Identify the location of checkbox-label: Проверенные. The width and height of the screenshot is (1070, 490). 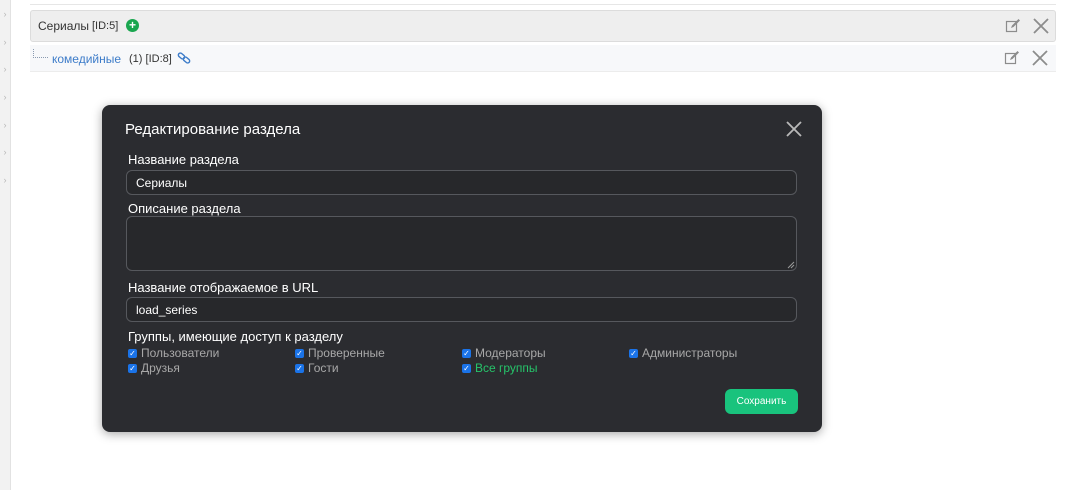
(346, 353).